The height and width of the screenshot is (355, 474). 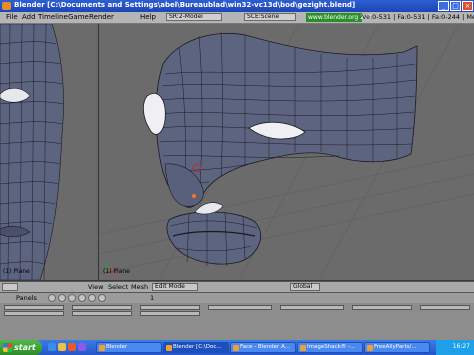 I want to click on menu-view: View, so click(x=95, y=287).